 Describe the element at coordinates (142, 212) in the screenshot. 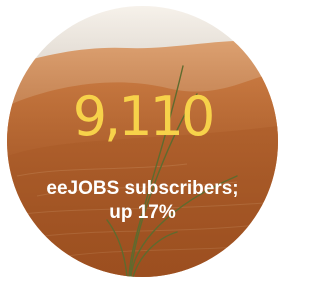

I see `caption-line-2: up 17%` at that location.